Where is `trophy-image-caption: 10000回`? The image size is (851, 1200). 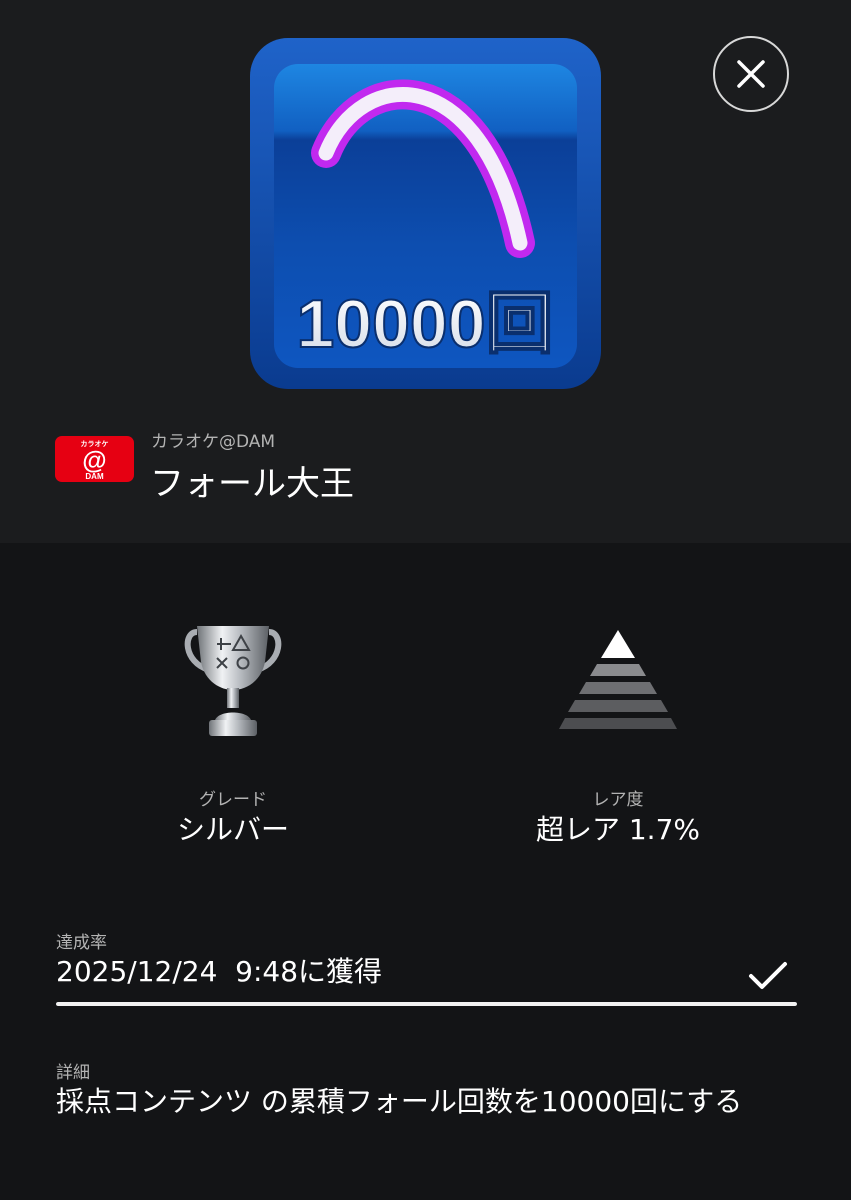
trophy-image-caption: 10000回 is located at coordinates (424, 324).